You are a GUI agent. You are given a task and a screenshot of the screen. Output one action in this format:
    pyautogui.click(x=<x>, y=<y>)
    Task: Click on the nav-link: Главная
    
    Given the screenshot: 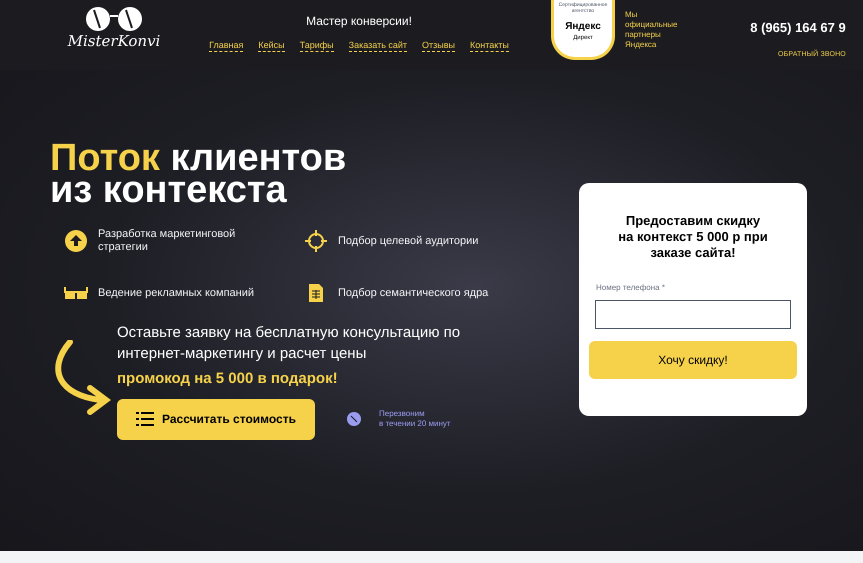 What is the action you would take?
    pyautogui.click(x=226, y=46)
    